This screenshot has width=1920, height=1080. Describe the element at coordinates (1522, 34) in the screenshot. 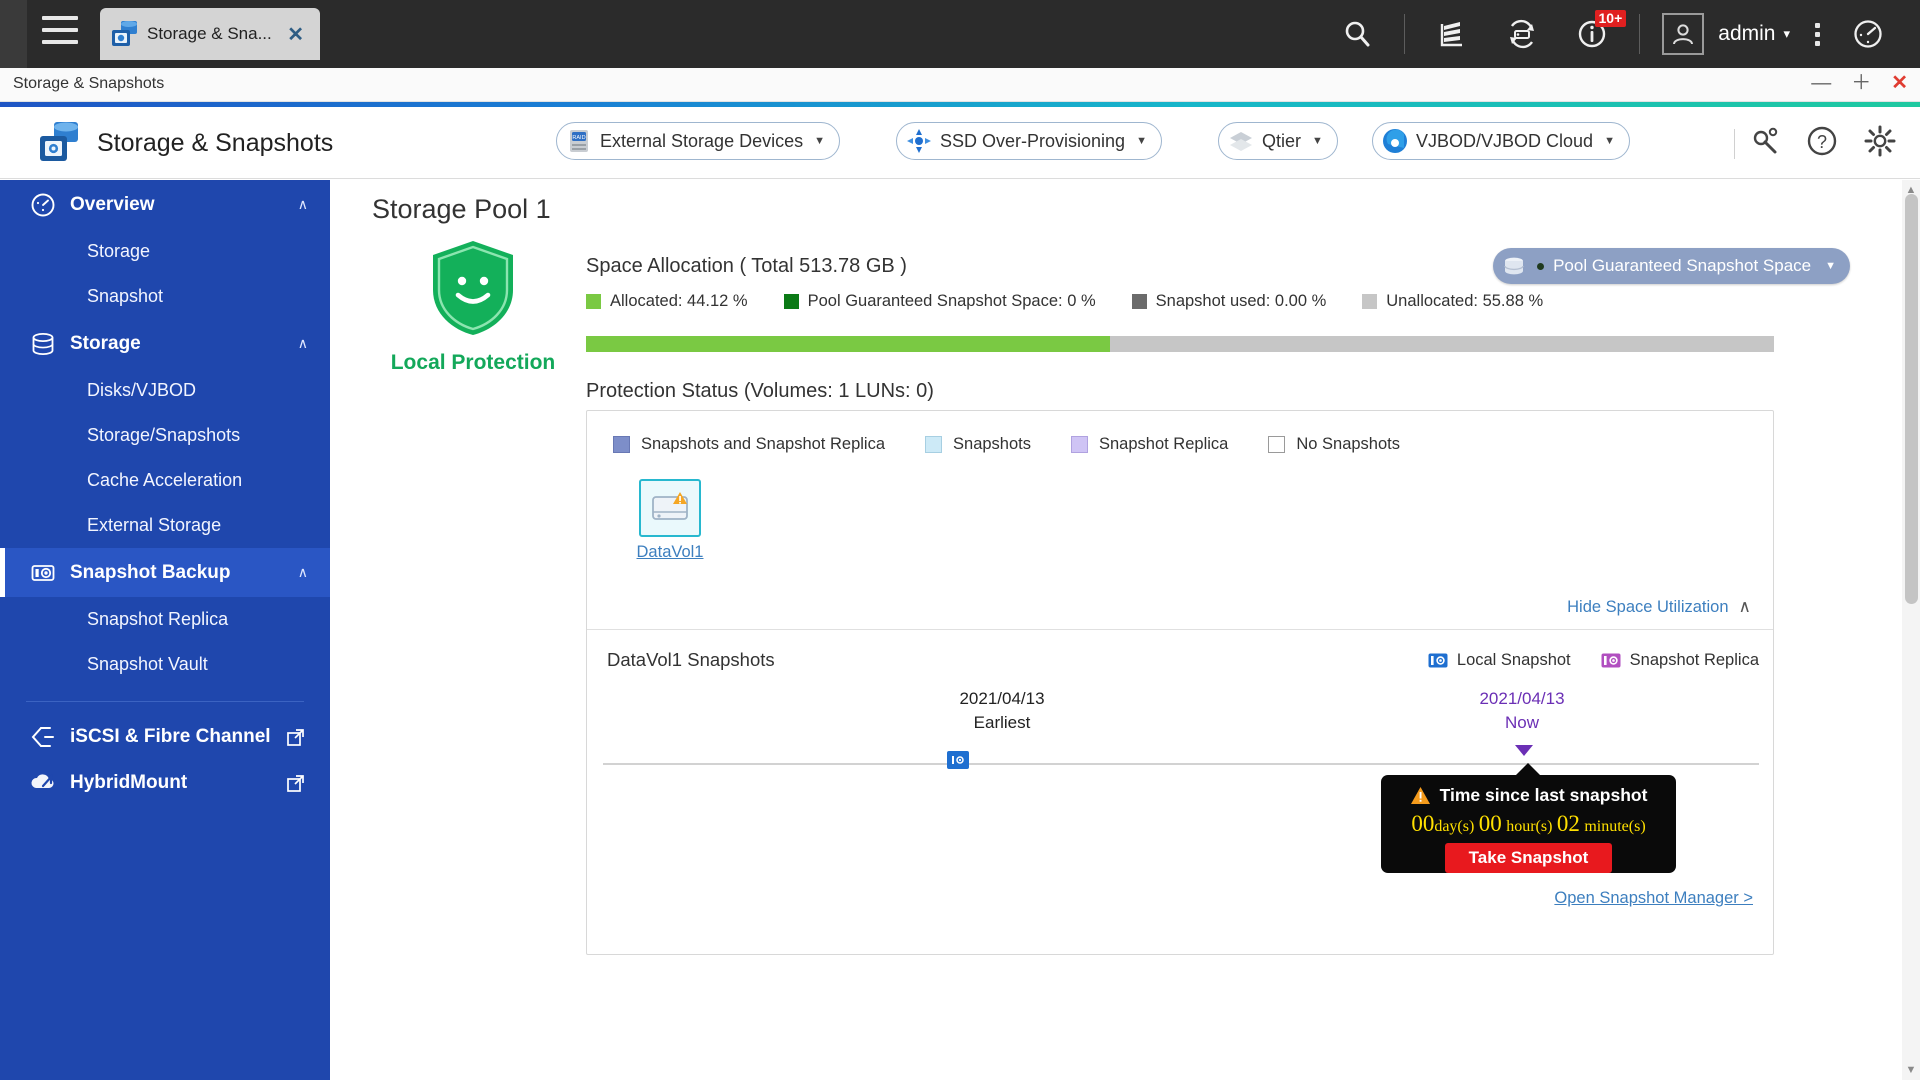

I see `backup-sync-icon` at that location.